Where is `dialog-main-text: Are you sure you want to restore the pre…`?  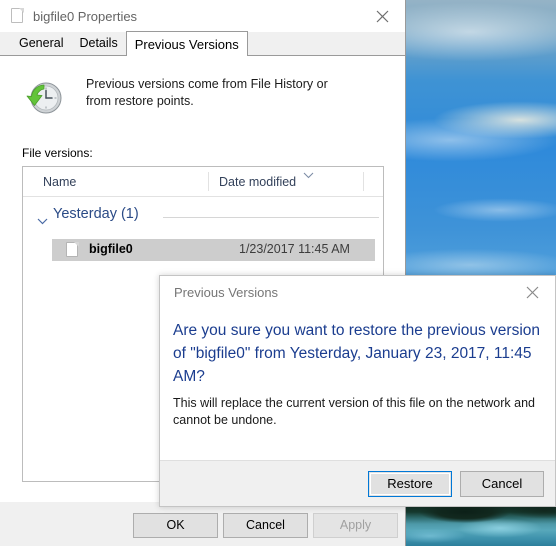
dialog-main-text: Are you sure you want to restore the pre… is located at coordinates (357, 353).